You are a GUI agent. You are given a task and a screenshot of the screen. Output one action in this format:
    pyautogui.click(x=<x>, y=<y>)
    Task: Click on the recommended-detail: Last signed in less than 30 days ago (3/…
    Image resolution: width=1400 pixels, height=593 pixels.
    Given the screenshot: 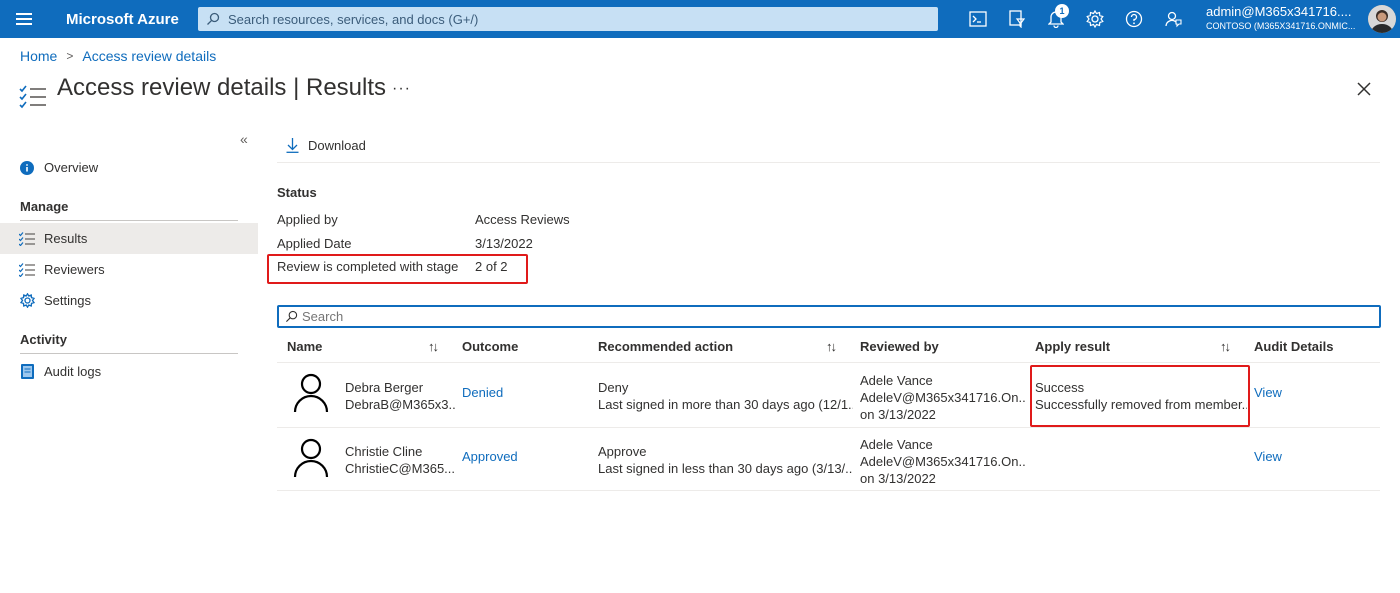 What is the action you would take?
    pyautogui.click(x=725, y=468)
    